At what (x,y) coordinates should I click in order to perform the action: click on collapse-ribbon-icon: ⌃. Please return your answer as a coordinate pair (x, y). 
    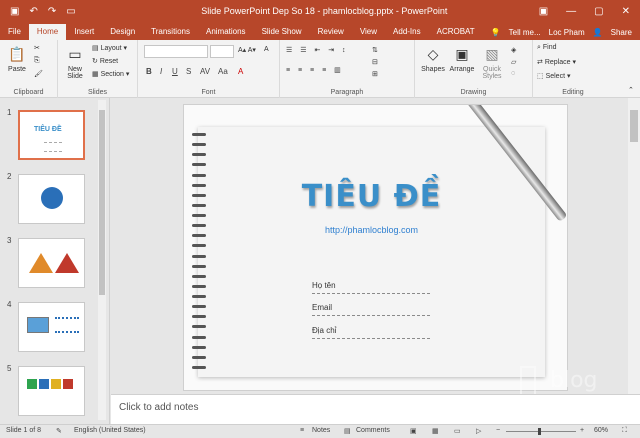
    Looking at the image, I should click on (631, 90).